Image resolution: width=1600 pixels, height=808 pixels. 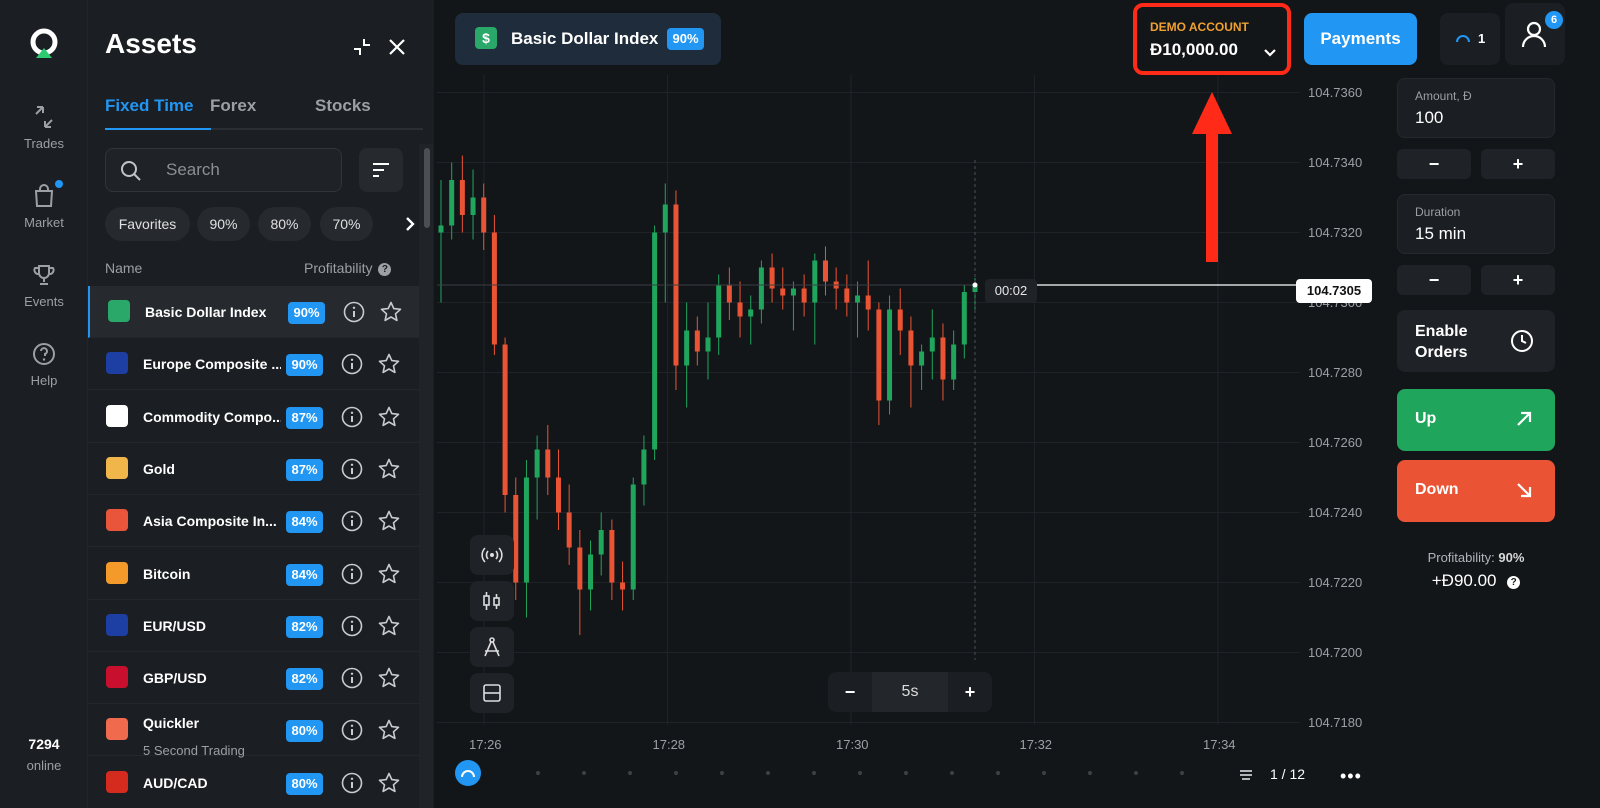 What do you see at coordinates (1335, 442) in the screenshot?
I see `y-tick-label: 104.7260` at bounding box center [1335, 442].